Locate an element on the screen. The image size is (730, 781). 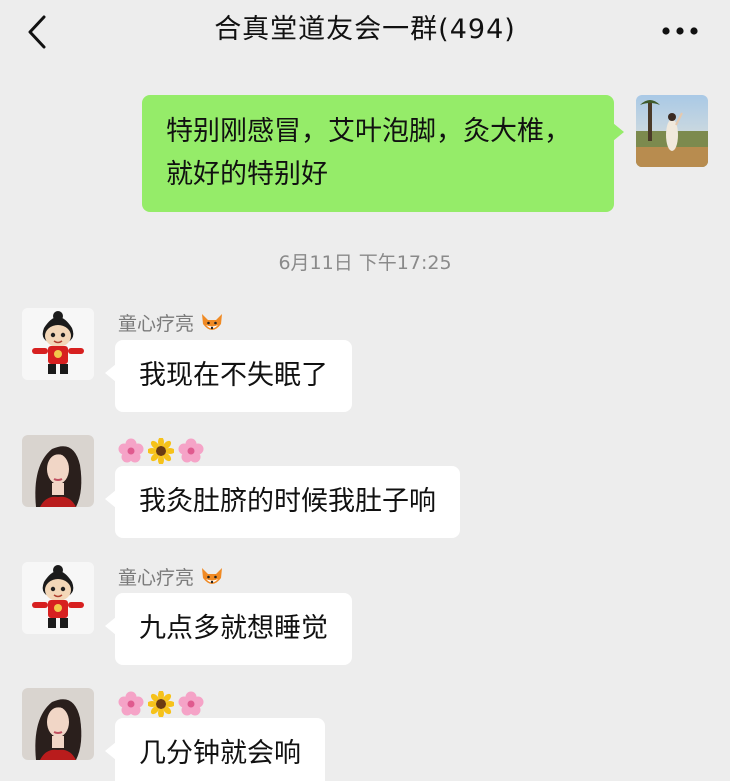
chat-title: 合真堂道友会一群(494) is located at coordinates (365, 29).